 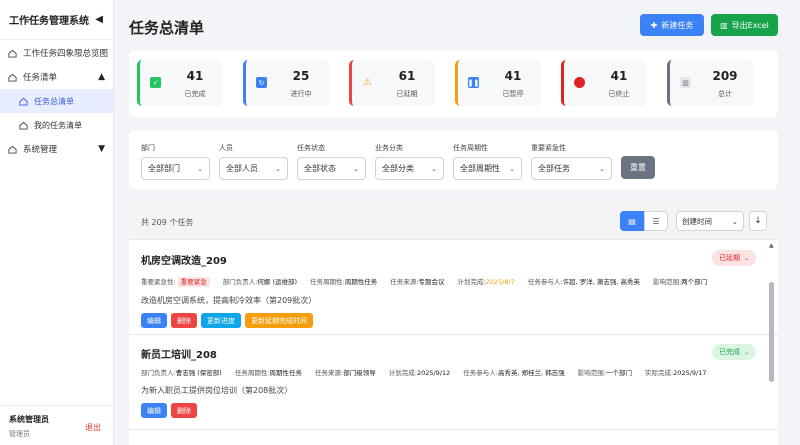 I want to click on sidebar-item-task-list: 任务清单 ▲, so click(x=56, y=77).